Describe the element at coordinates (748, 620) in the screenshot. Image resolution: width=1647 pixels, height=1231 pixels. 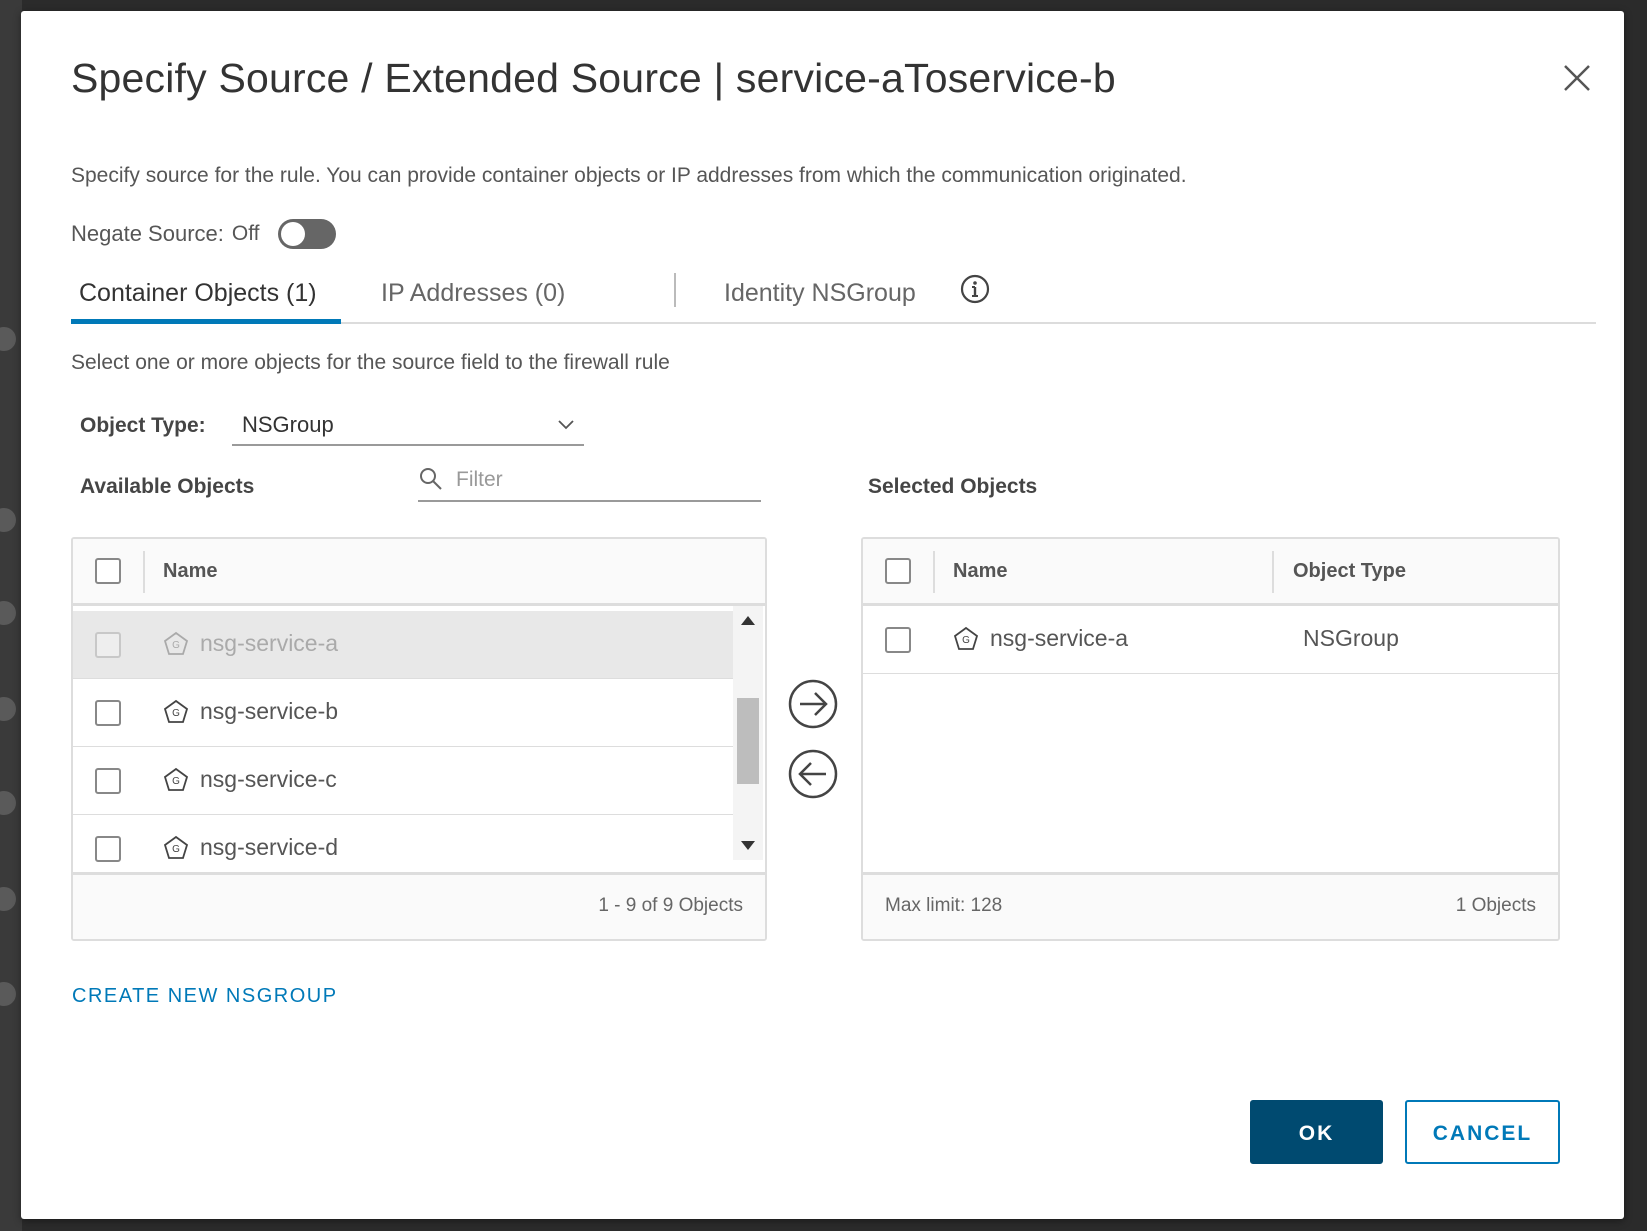
I see `scroll-up-arrow` at that location.